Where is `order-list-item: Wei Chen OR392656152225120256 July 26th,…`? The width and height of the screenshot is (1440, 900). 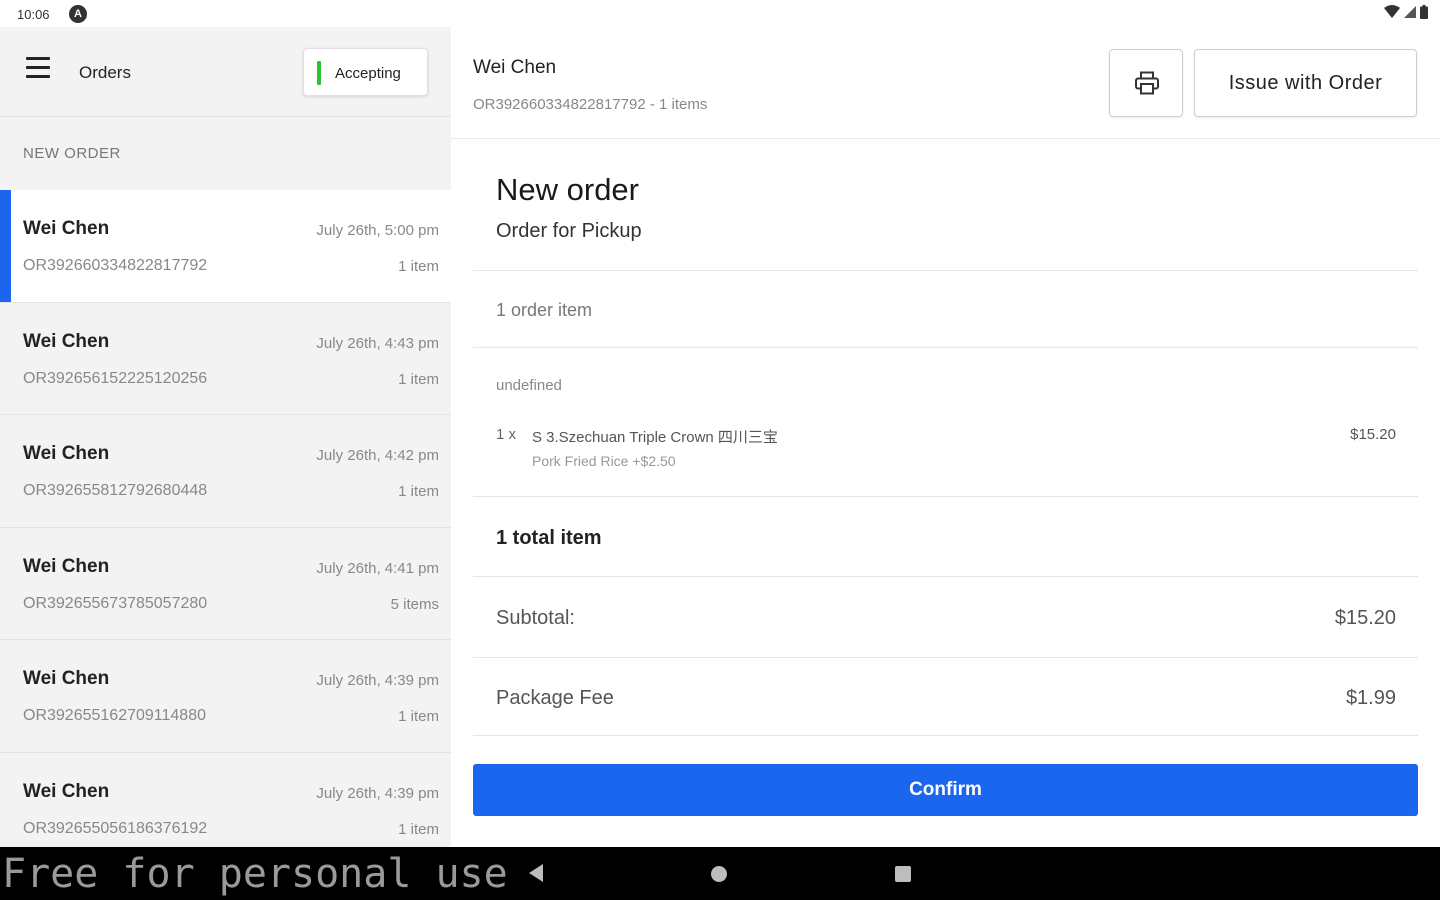
order-list-item: Wei Chen OR392656152225120256 July 26th,… is located at coordinates (225, 359).